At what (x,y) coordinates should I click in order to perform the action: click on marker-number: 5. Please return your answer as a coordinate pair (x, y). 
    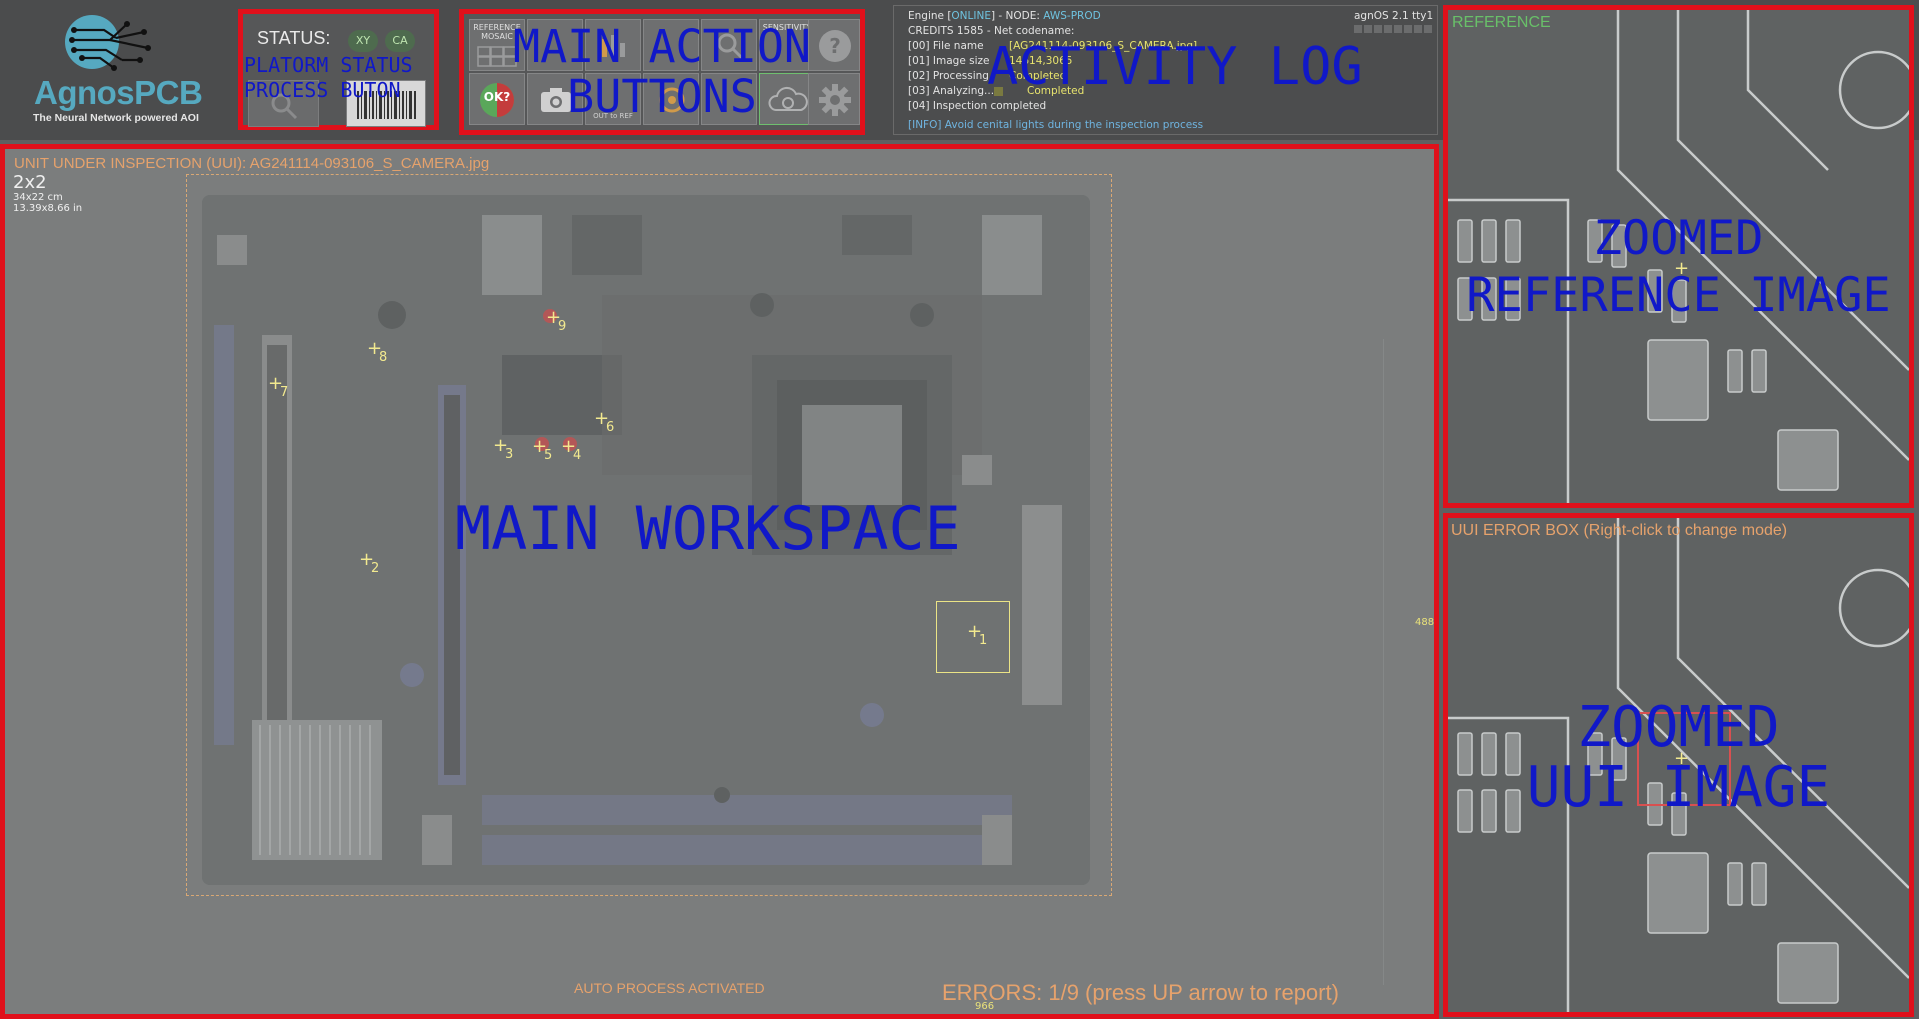
    Looking at the image, I should click on (548, 455).